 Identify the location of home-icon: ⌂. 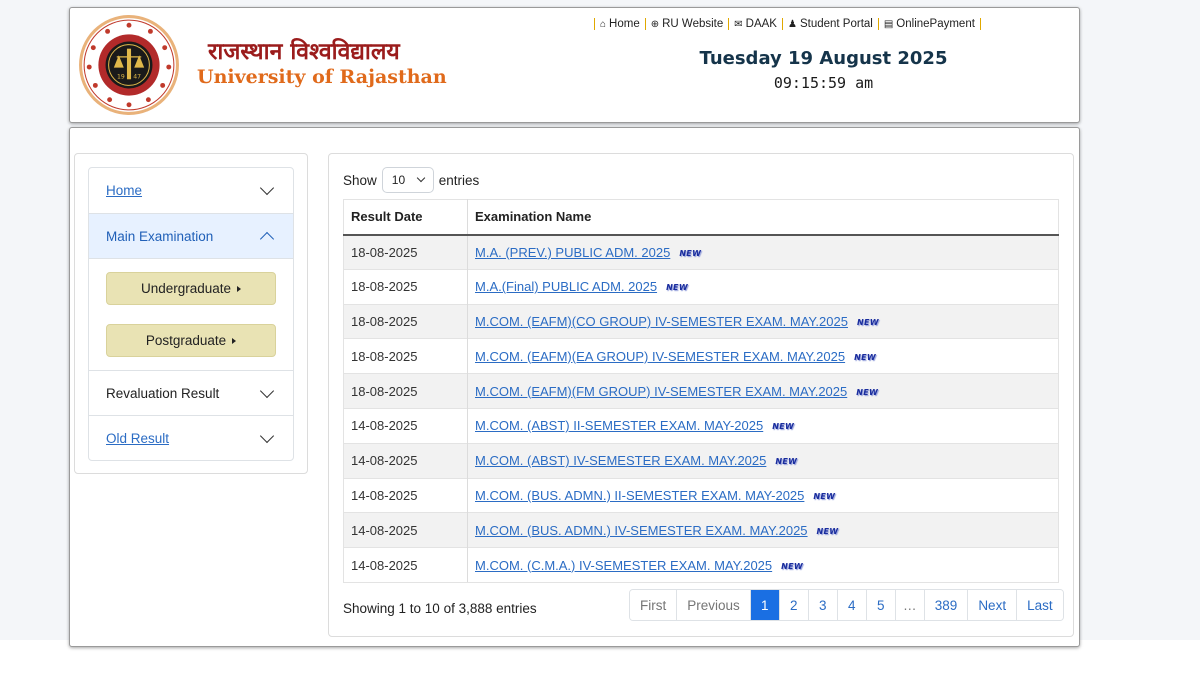
(603, 24).